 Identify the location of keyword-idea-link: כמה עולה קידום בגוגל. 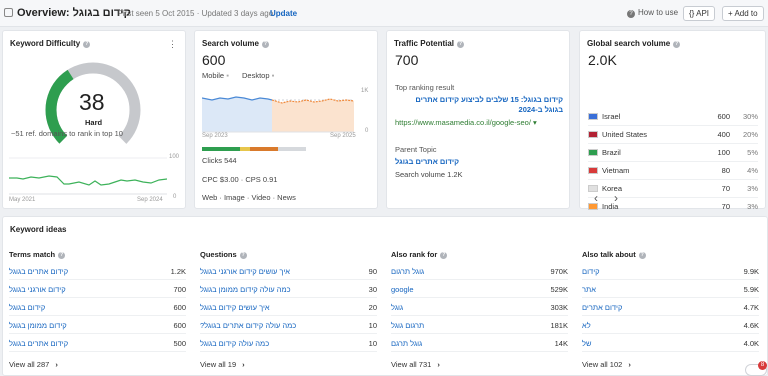
(234, 343).